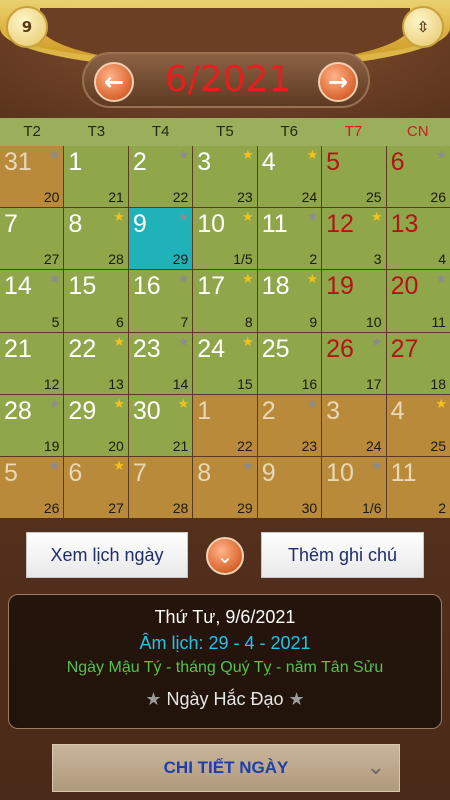  I want to click on calendar-day-cell: 27 18, so click(418, 363).